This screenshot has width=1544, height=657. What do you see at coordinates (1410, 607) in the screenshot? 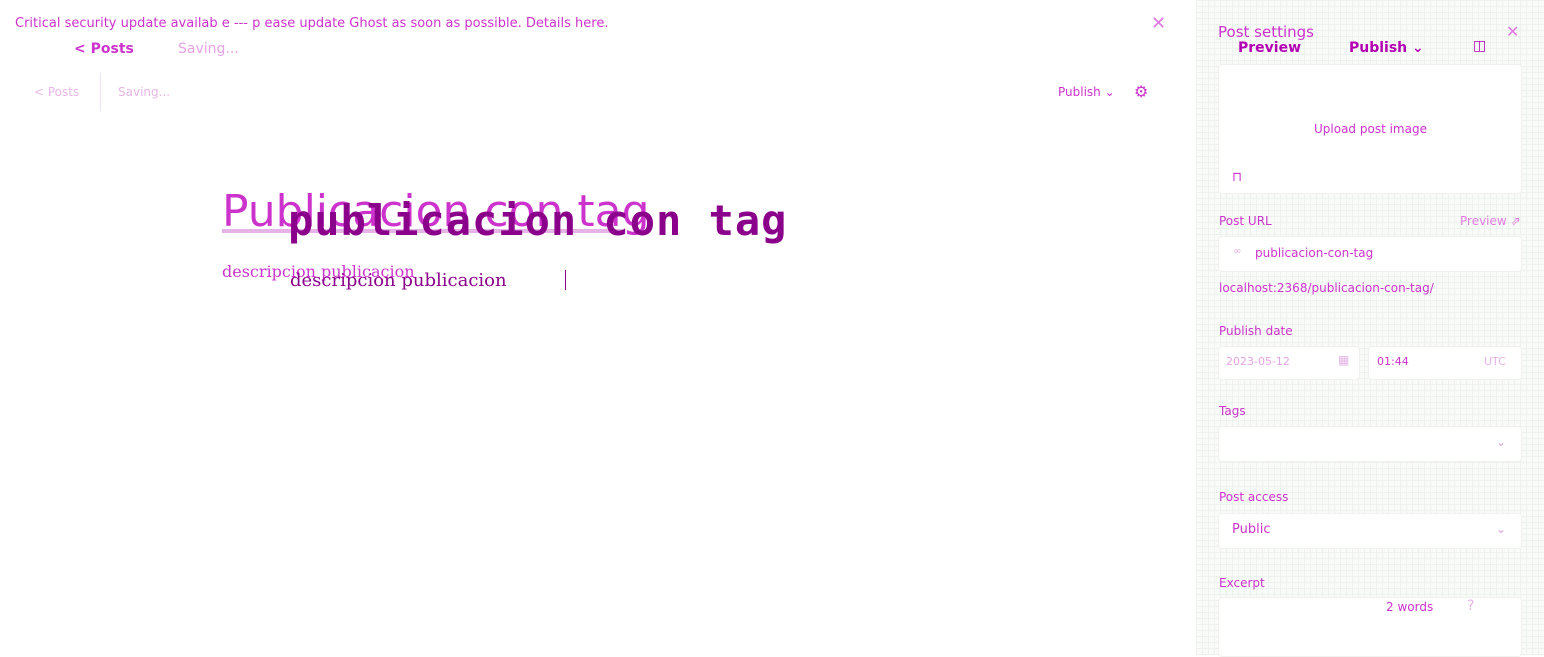
I see `excerpt-word-count: 2 words` at bounding box center [1410, 607].